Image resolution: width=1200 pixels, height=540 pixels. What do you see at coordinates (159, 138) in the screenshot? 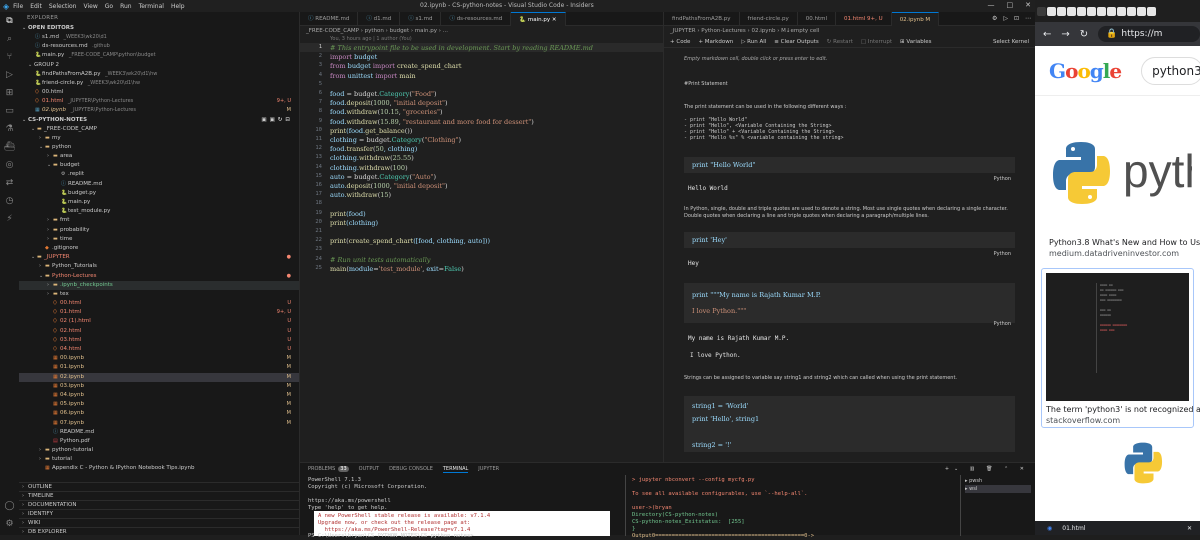
I see `folder-my: › ▬ my` at bounding box center [159, 138].